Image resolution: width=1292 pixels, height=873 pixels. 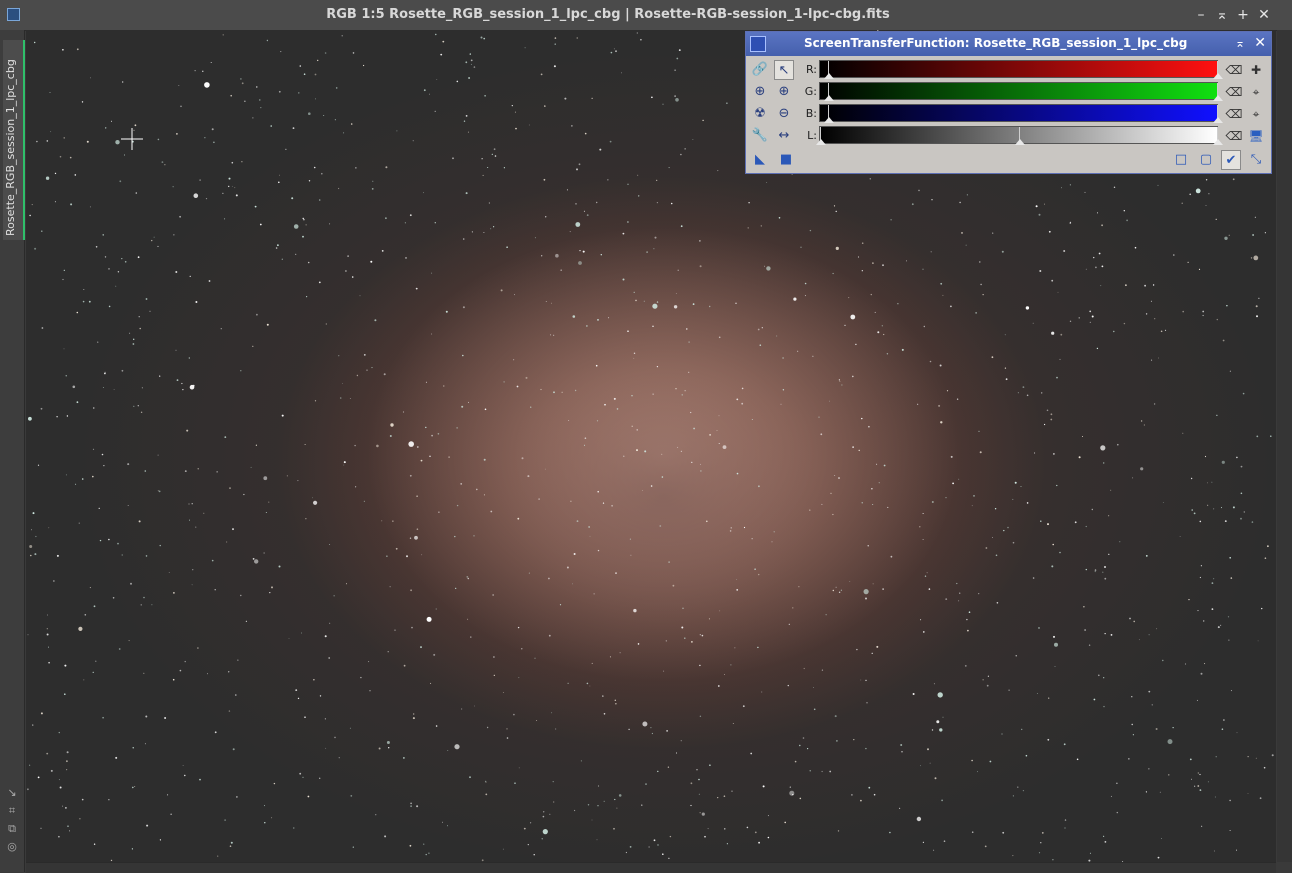 What do you see at coordinates (1234, 136) in the screenshot?
I see `reset-luminance-icon: ⌫` at bounding box center [1234, 136].